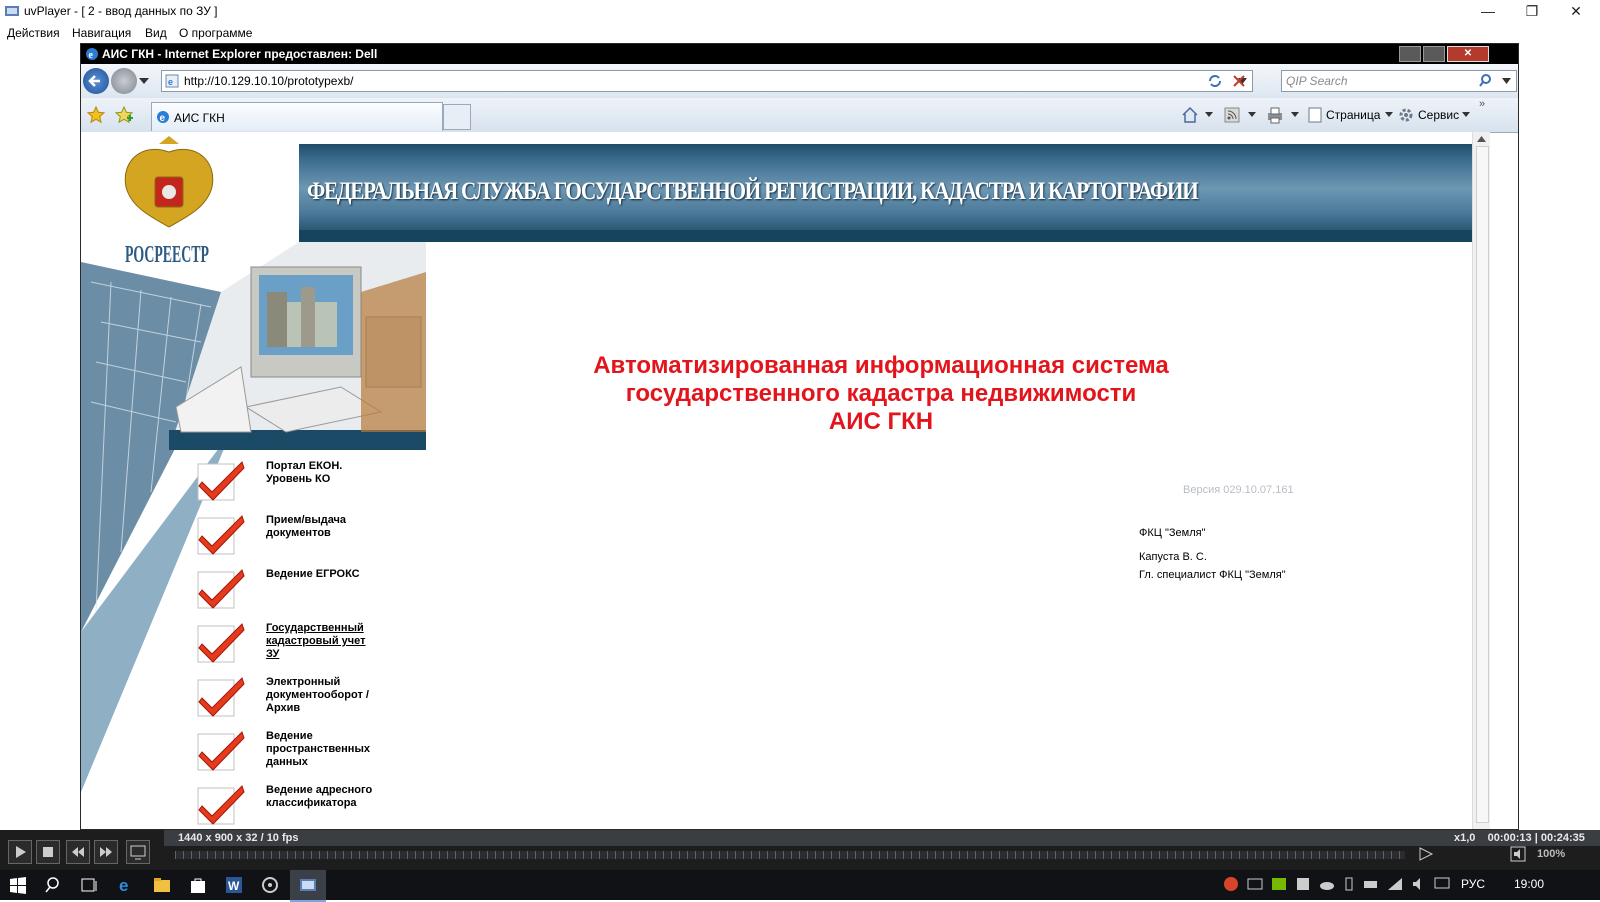 The width and height of the screenshot is (1600, 902). I want to click on back-button, so click(96, 81).